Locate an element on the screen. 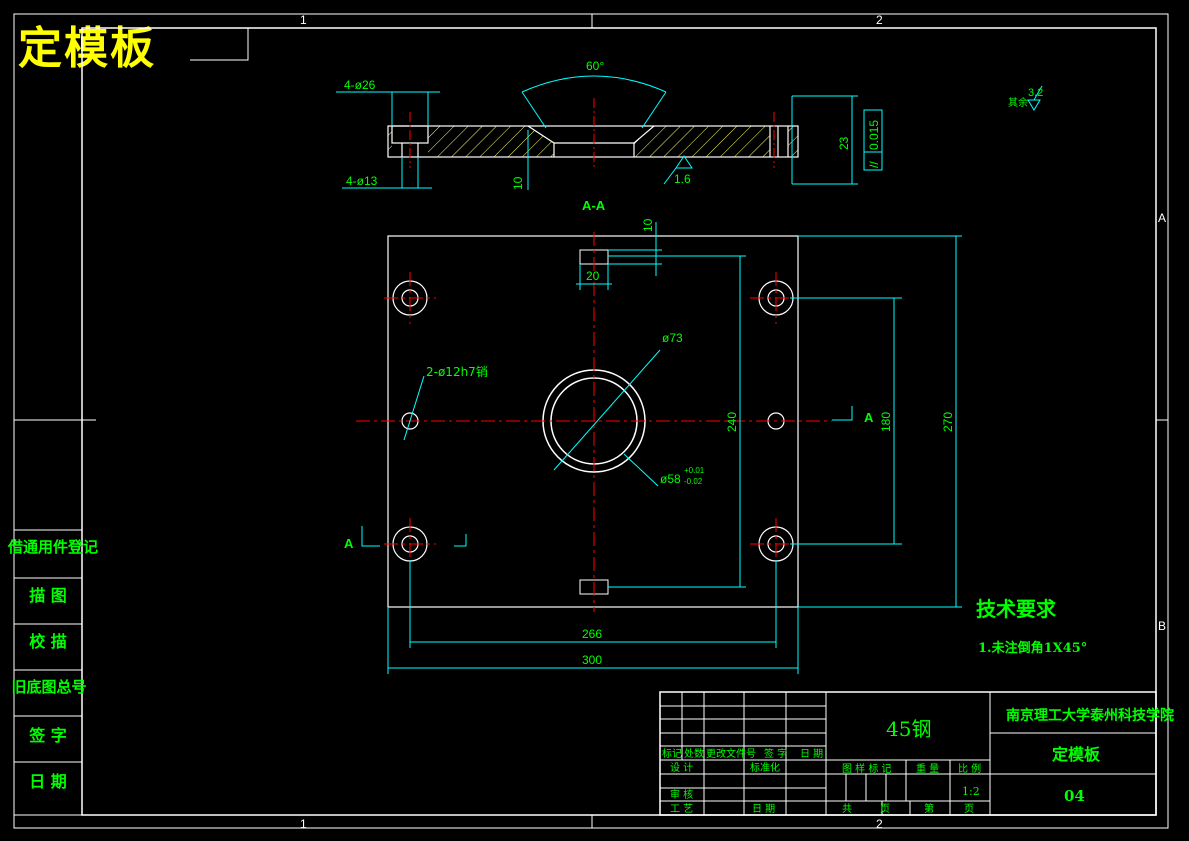 This screenshot has width=1189, height=841. date-col: 日 期 is located at coordinates (811, 754).